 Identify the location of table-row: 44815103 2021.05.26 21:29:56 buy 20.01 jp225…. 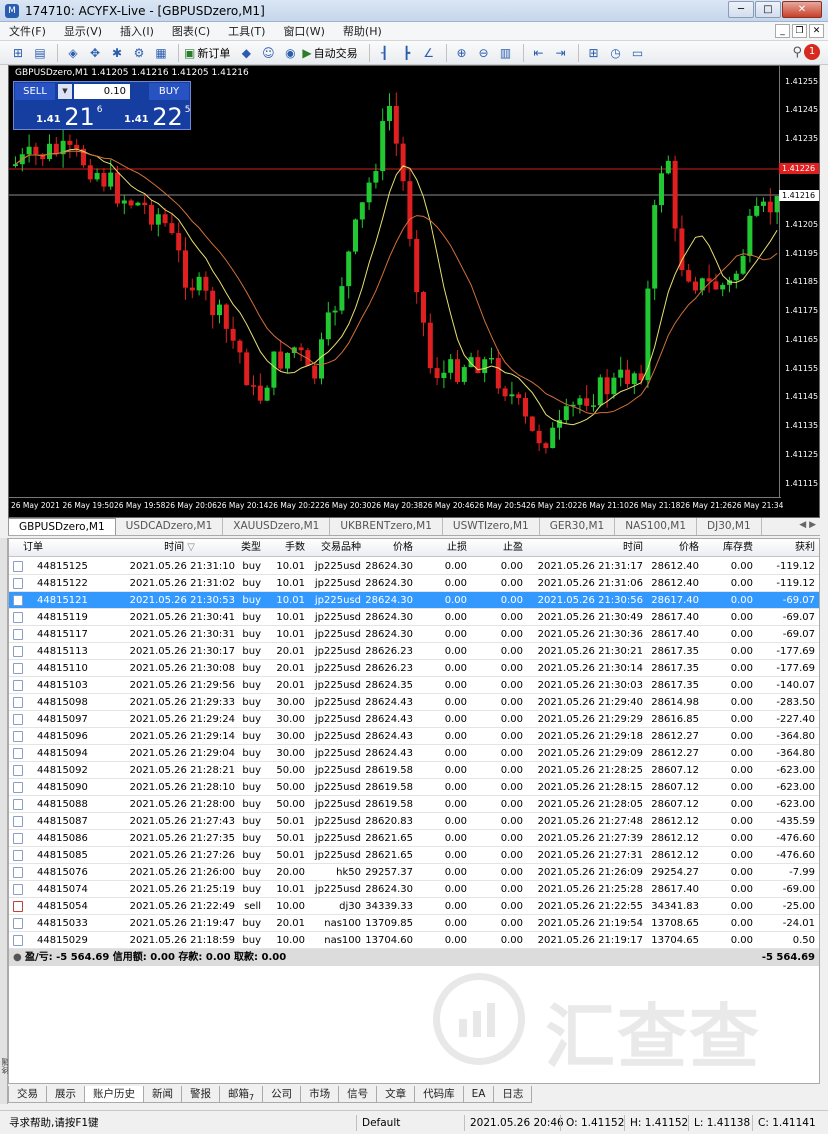
(414, 685).